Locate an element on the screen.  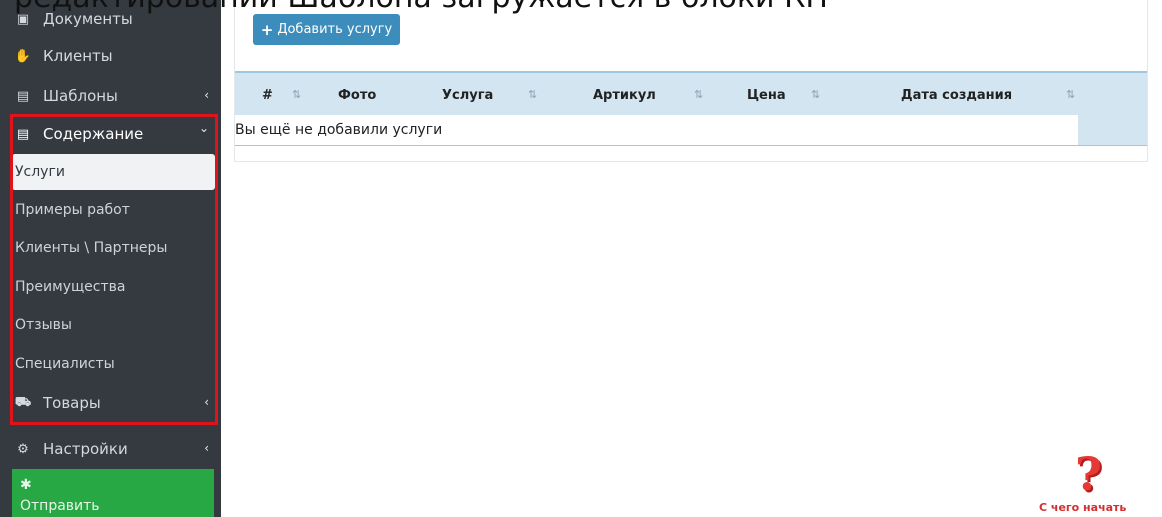
sidebar-item-clients: ✋ Клиенты is located at coordinates (114, 56).